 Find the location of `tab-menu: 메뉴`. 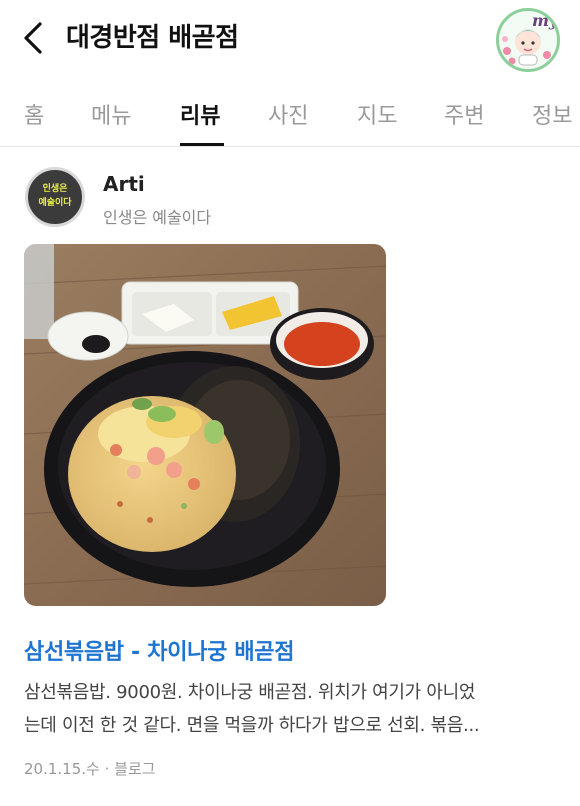

tab-menu: 메뉴 is located at coordinates (111, 114).